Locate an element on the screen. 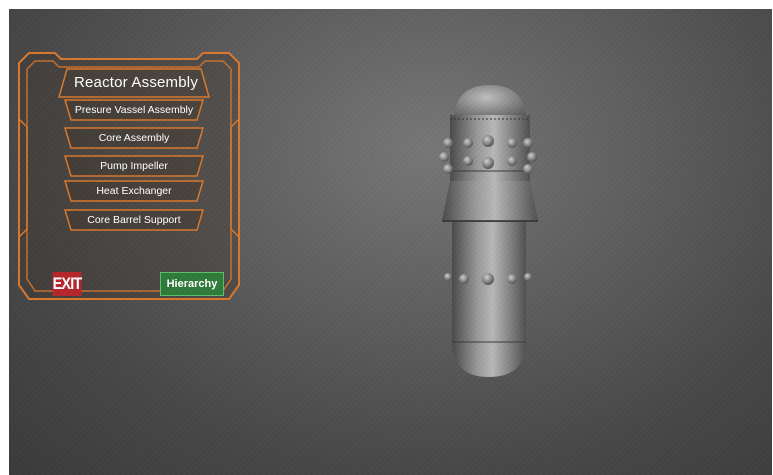 This screenshot has width=773, height=475. menu-item-label: Presure Vassel Assembly is located at coordinates (134, 110).